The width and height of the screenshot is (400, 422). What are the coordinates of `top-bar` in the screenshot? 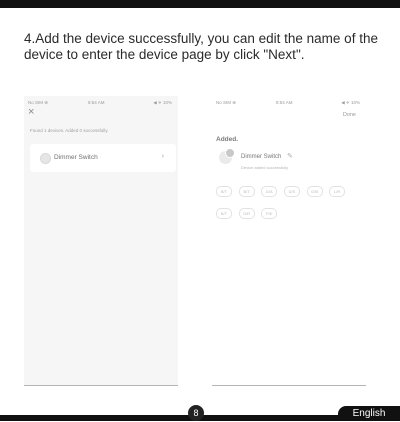 It's located at (200, 4).